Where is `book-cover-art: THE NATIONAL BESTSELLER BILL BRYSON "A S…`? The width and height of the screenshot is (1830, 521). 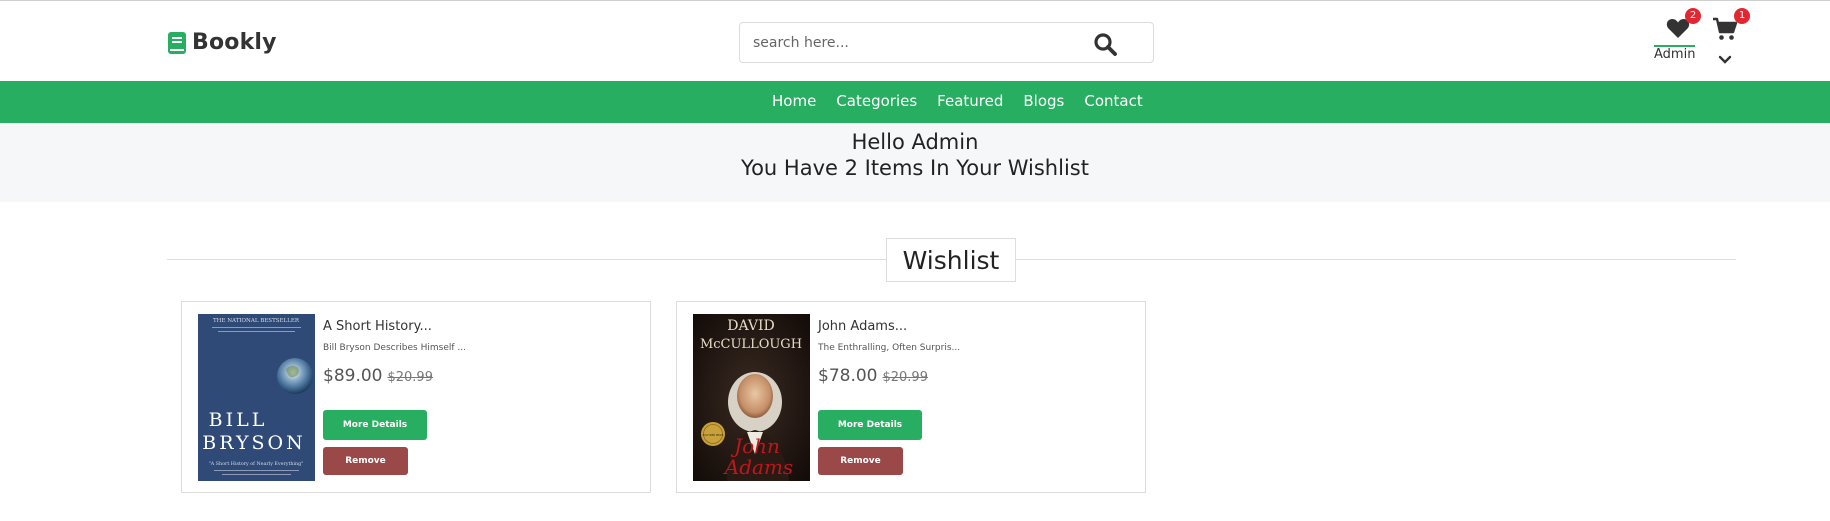 book-cover-art: THE NATIONAL BESTSELLER BILL BRYSON "A S… is located at coordinates (256, 397).